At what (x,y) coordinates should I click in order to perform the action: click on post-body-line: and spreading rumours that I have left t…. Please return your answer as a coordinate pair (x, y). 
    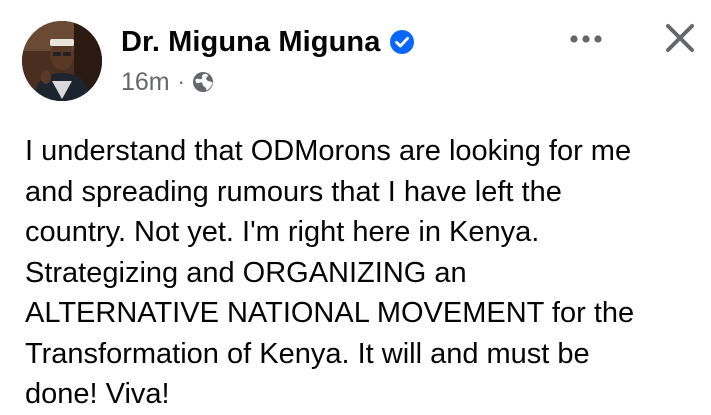
    Looking at the image, I should click on (293, 191).